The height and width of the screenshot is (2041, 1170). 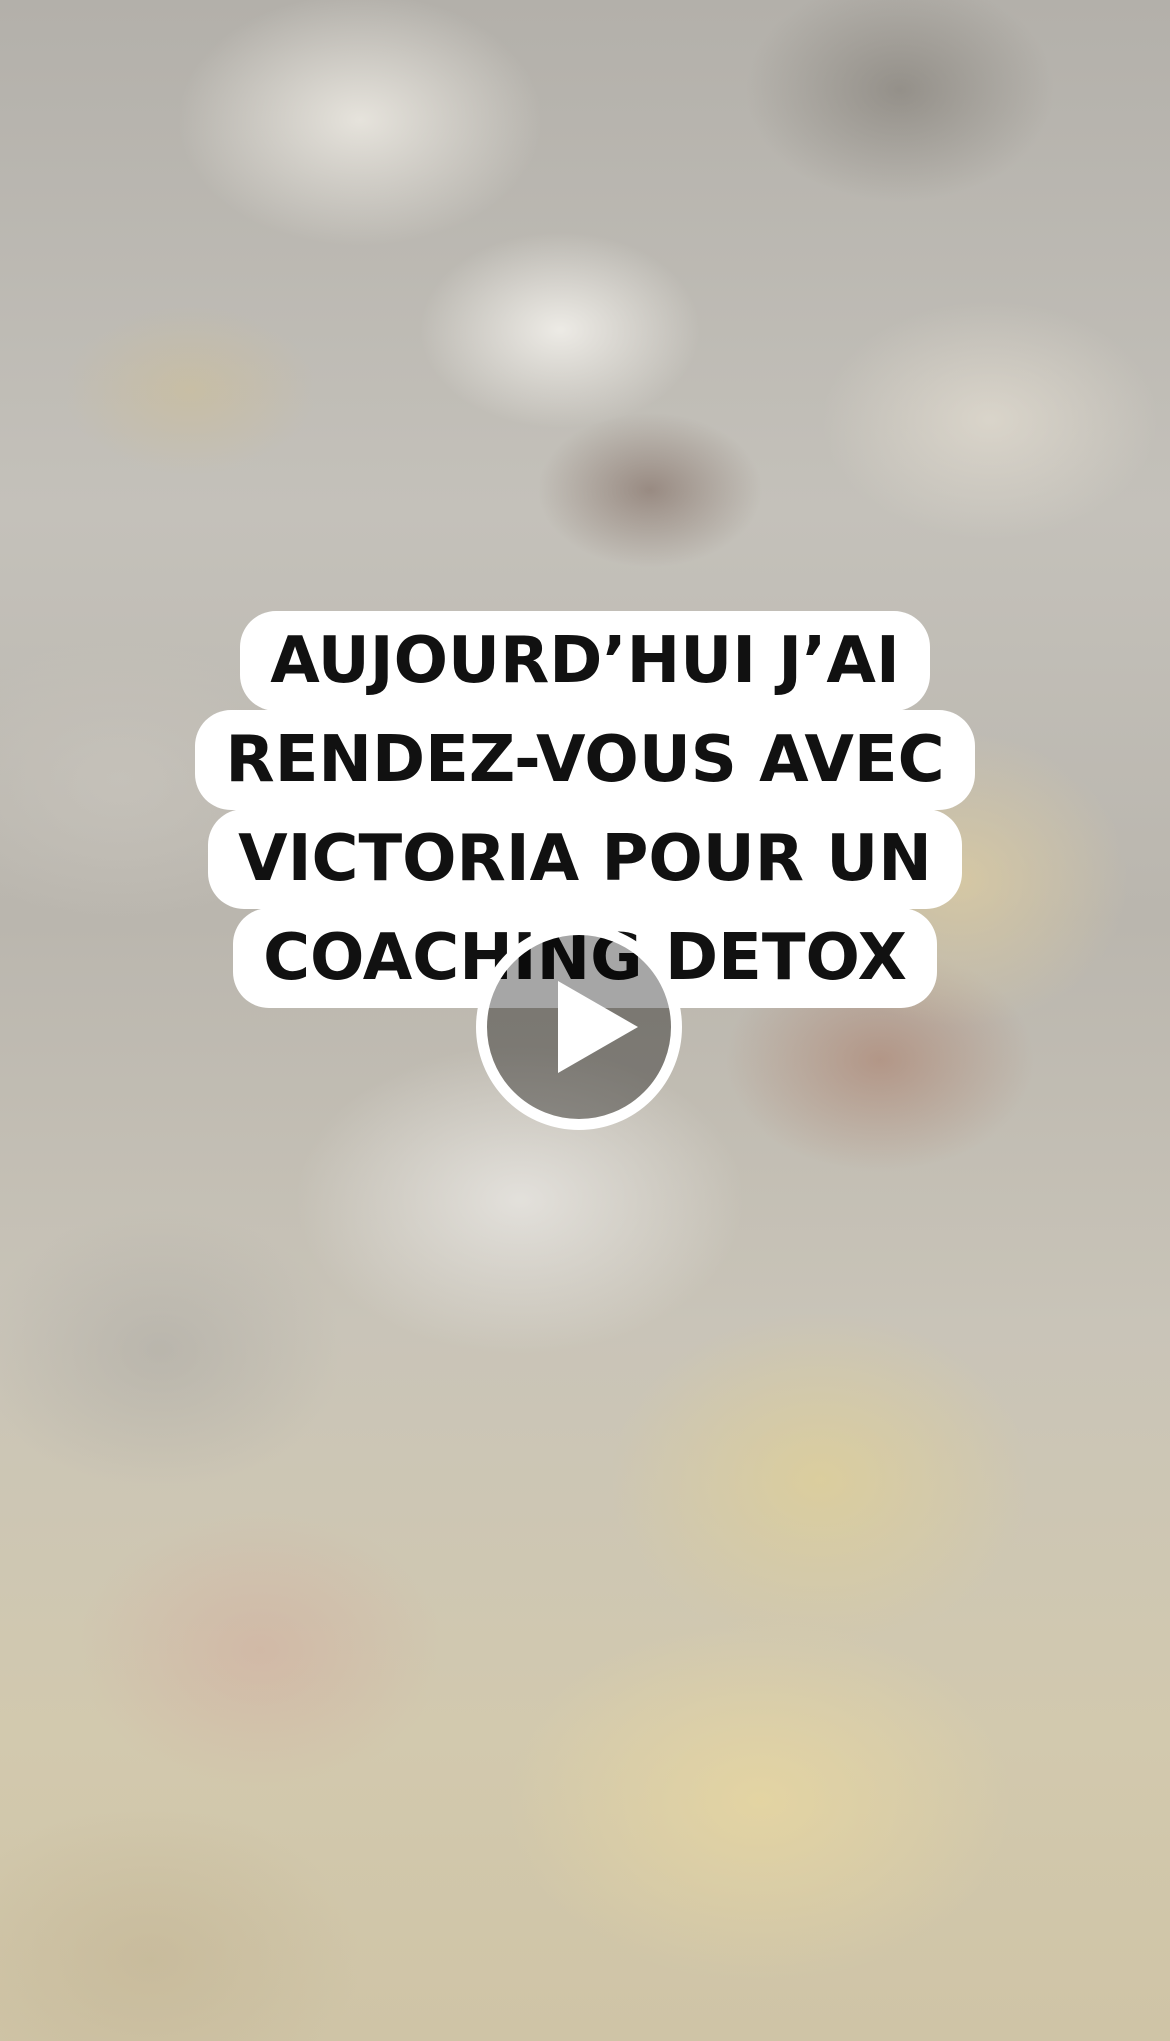 I want to click on caption-line-3: VICTORIA POUR UN, so click(x=585, y=859).